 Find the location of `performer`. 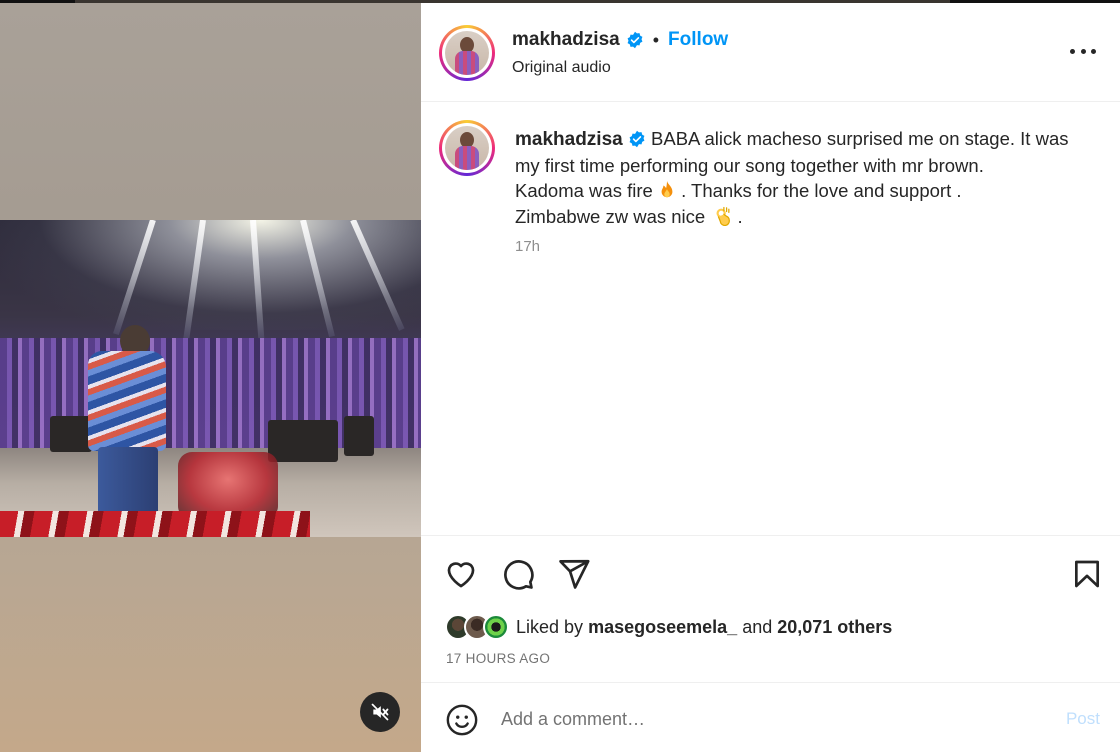

performer is located at coordinates (123, 421).